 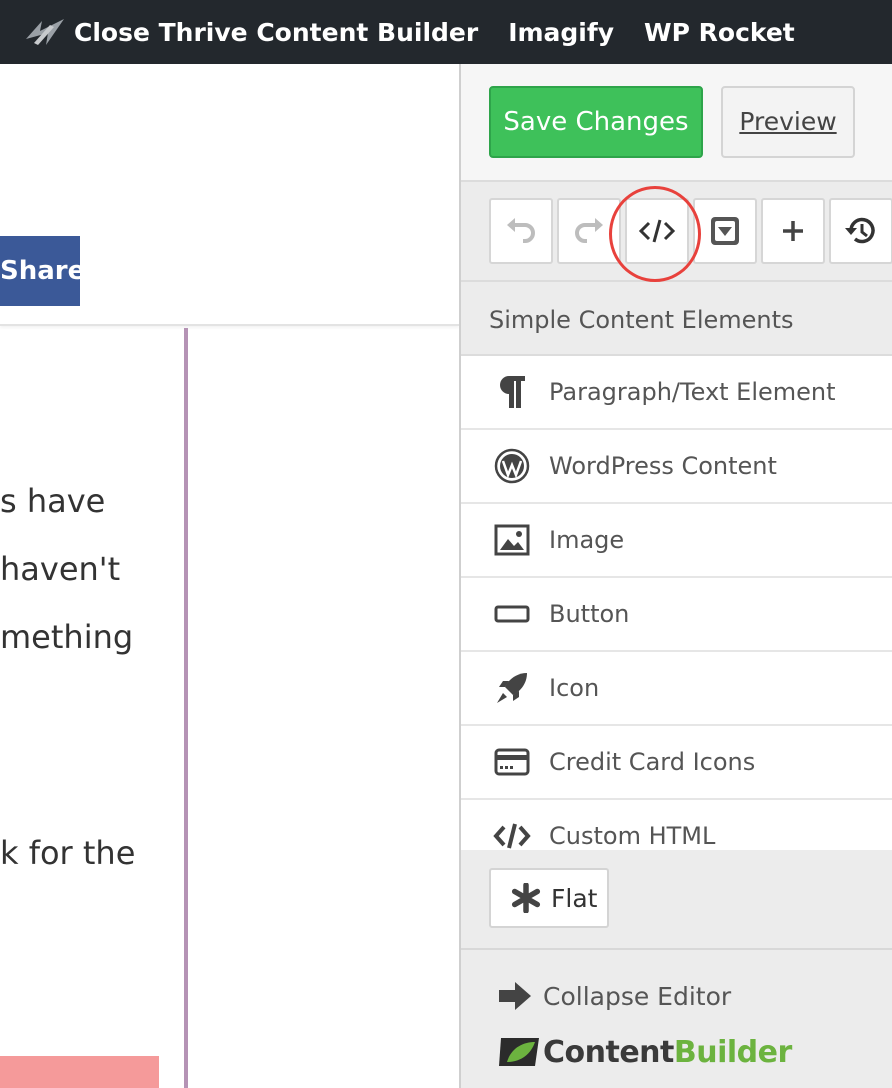 What do you see at coordinates (67, 637) in the screenshot?
I see `body-text-line: mething` at bounding box center [67, 637].